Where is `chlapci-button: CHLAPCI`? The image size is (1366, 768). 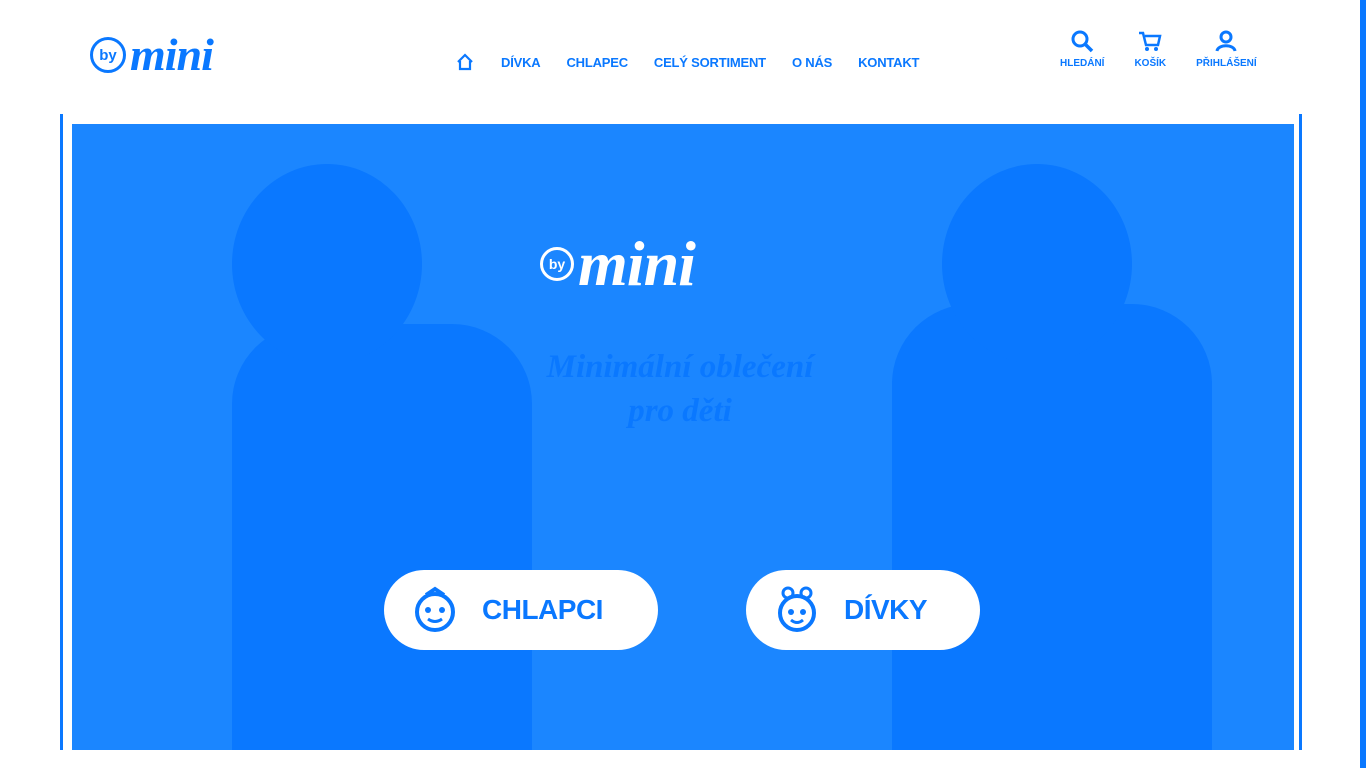
chlapci-button: CHLAPCI is located at coordinates (521, 610).